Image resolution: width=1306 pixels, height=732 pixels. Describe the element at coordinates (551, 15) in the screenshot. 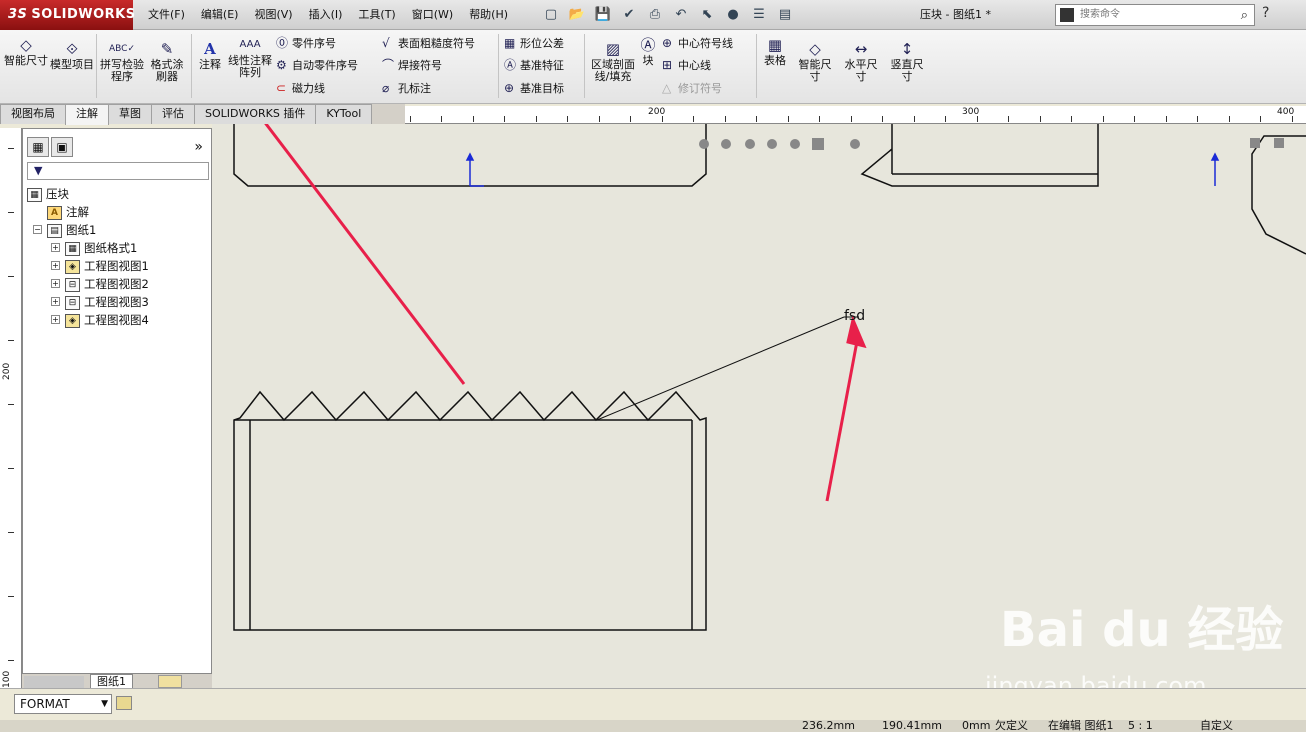

I see `new-doc-icon: ▢` at that location.